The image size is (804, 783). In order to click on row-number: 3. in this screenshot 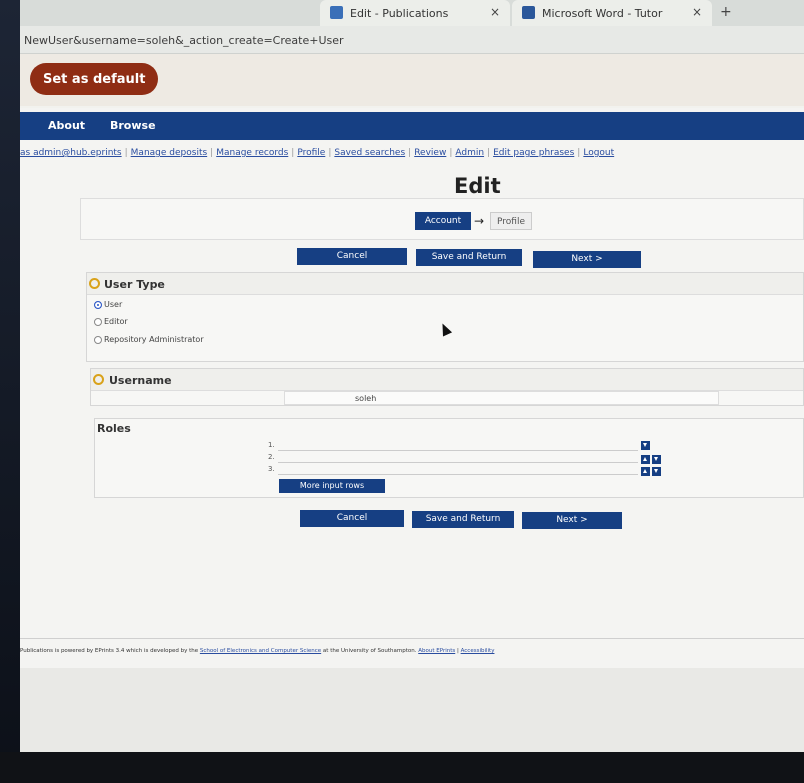, I will do `click(271, 469)`.